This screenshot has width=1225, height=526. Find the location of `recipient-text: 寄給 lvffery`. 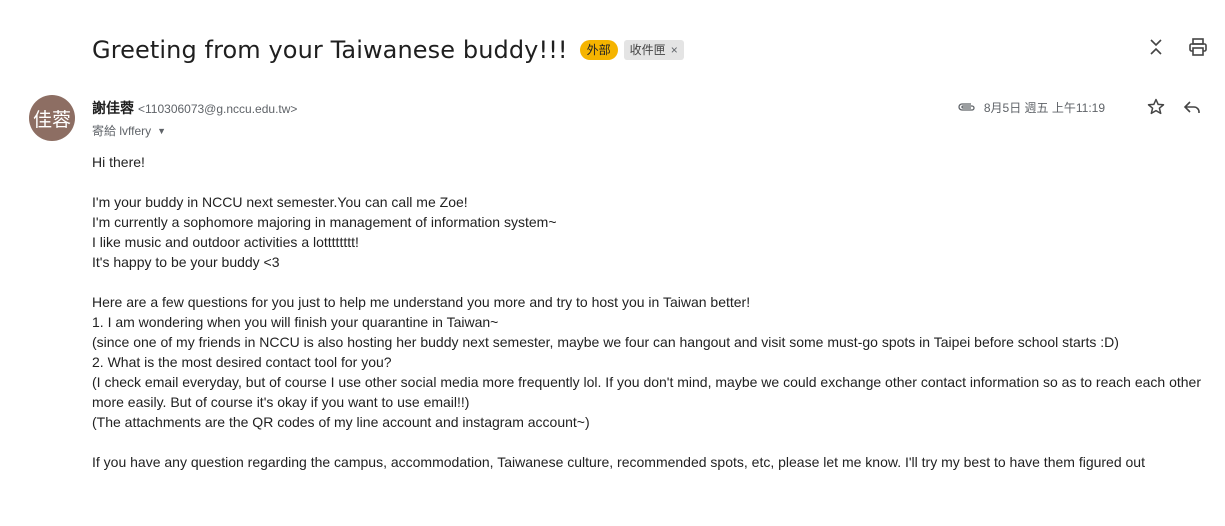

recipient-text: 寄給 lvffery is located at coordinates (122, 131).